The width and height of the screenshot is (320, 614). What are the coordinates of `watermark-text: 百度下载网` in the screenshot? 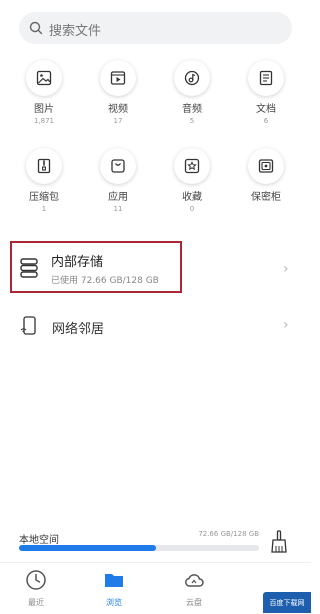 It's located at (287, 602).